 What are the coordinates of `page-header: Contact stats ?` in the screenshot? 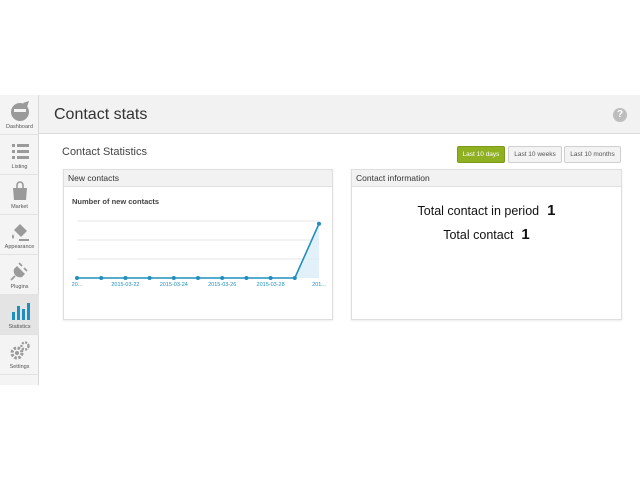 It's located at (339, 114).